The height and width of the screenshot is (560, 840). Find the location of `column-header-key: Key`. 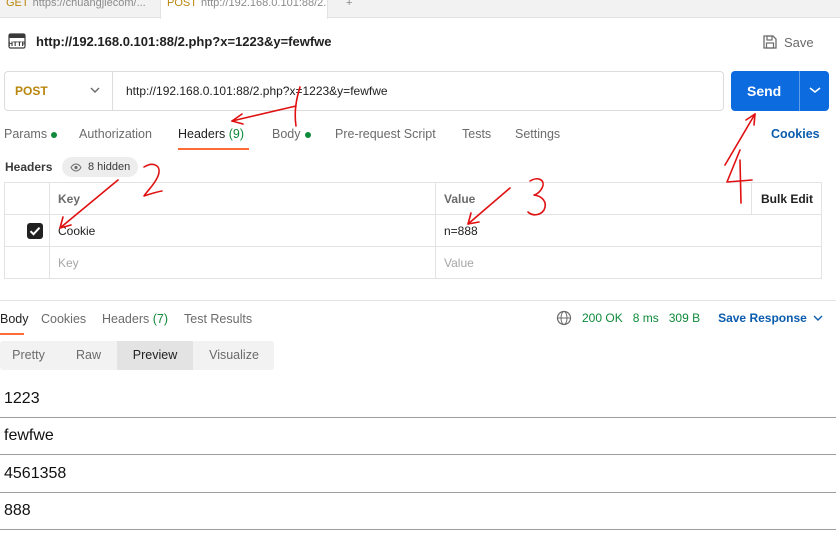

column-header-key: Key is located at coordinates (69, 199).